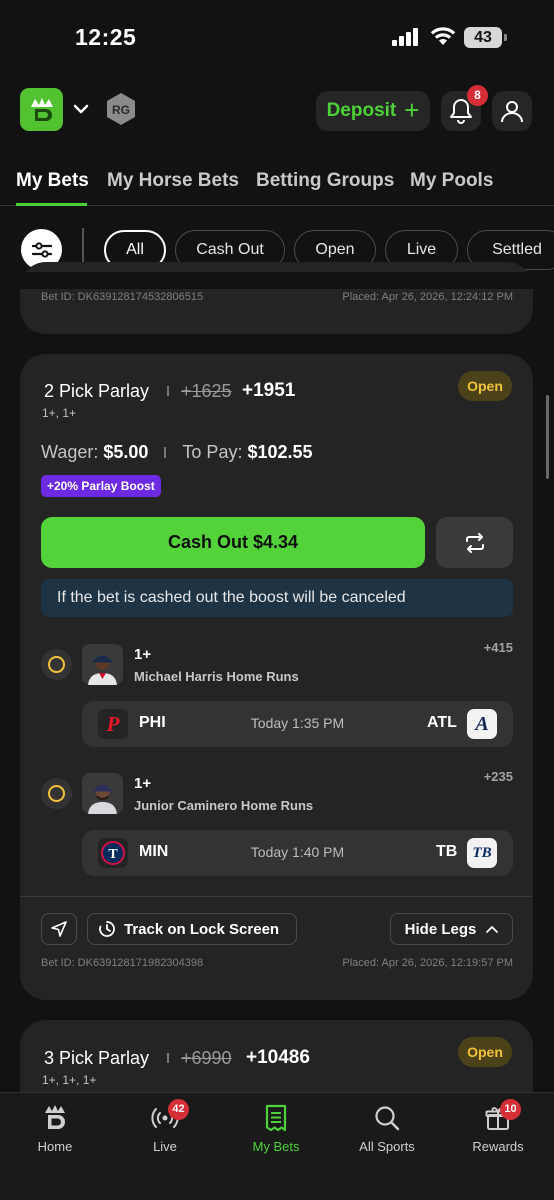 This screenshot has width=554, height=1200. I want to click on plus-icon: +, so click(412, 110).